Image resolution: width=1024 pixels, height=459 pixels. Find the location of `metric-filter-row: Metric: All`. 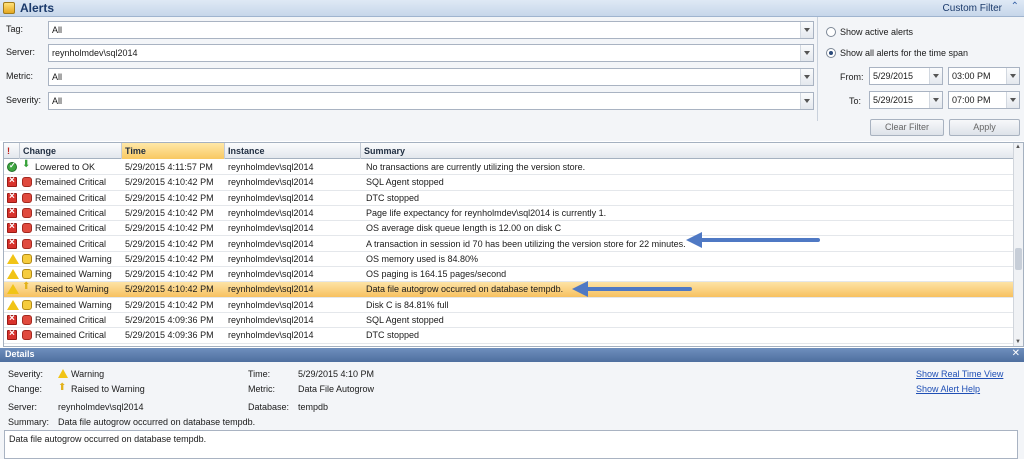

metric-filter-row: Metric: All is located at coordinates (410, 77).